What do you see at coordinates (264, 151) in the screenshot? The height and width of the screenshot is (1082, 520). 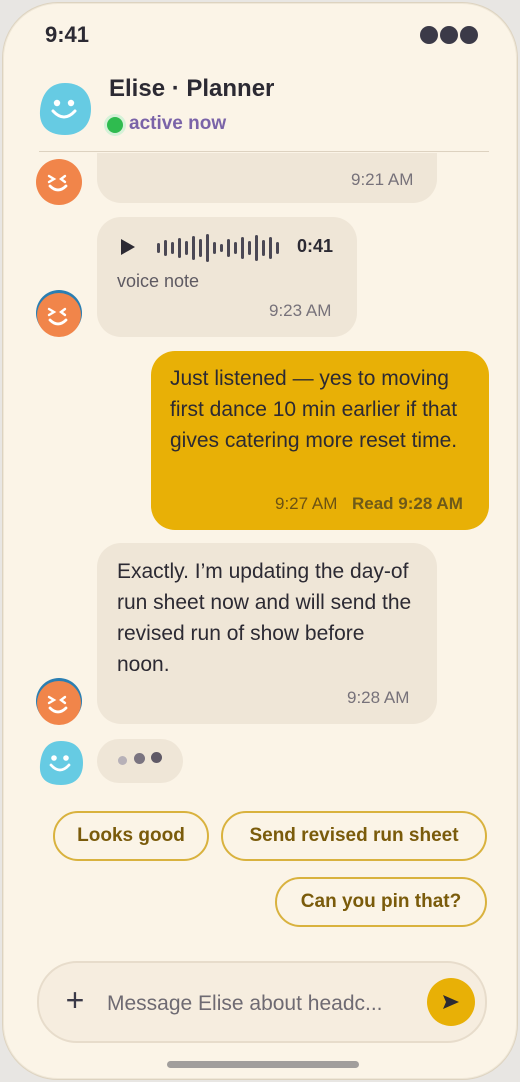 I see `header-divider` at bounding box center [264, 151].